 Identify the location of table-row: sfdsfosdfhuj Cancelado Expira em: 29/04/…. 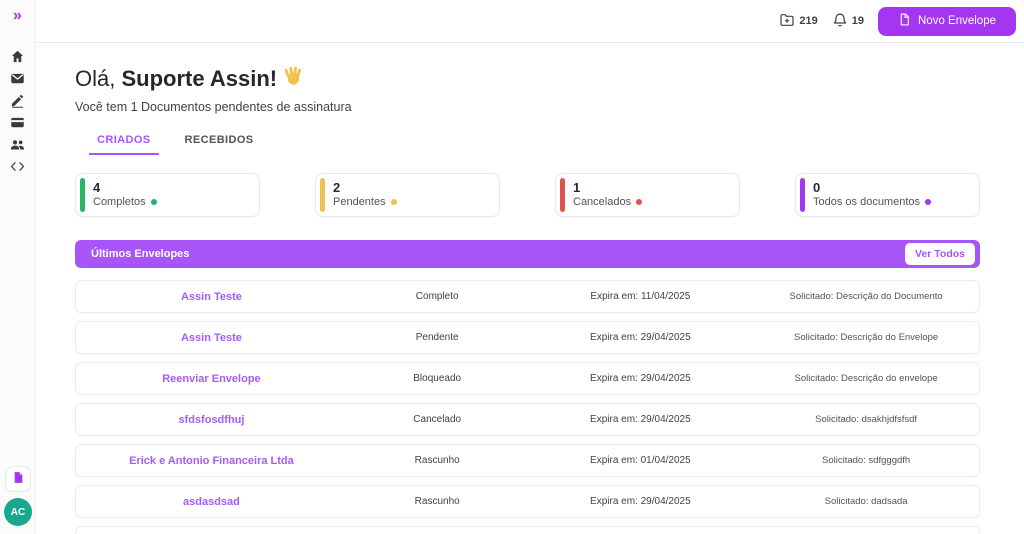
(527, 419).